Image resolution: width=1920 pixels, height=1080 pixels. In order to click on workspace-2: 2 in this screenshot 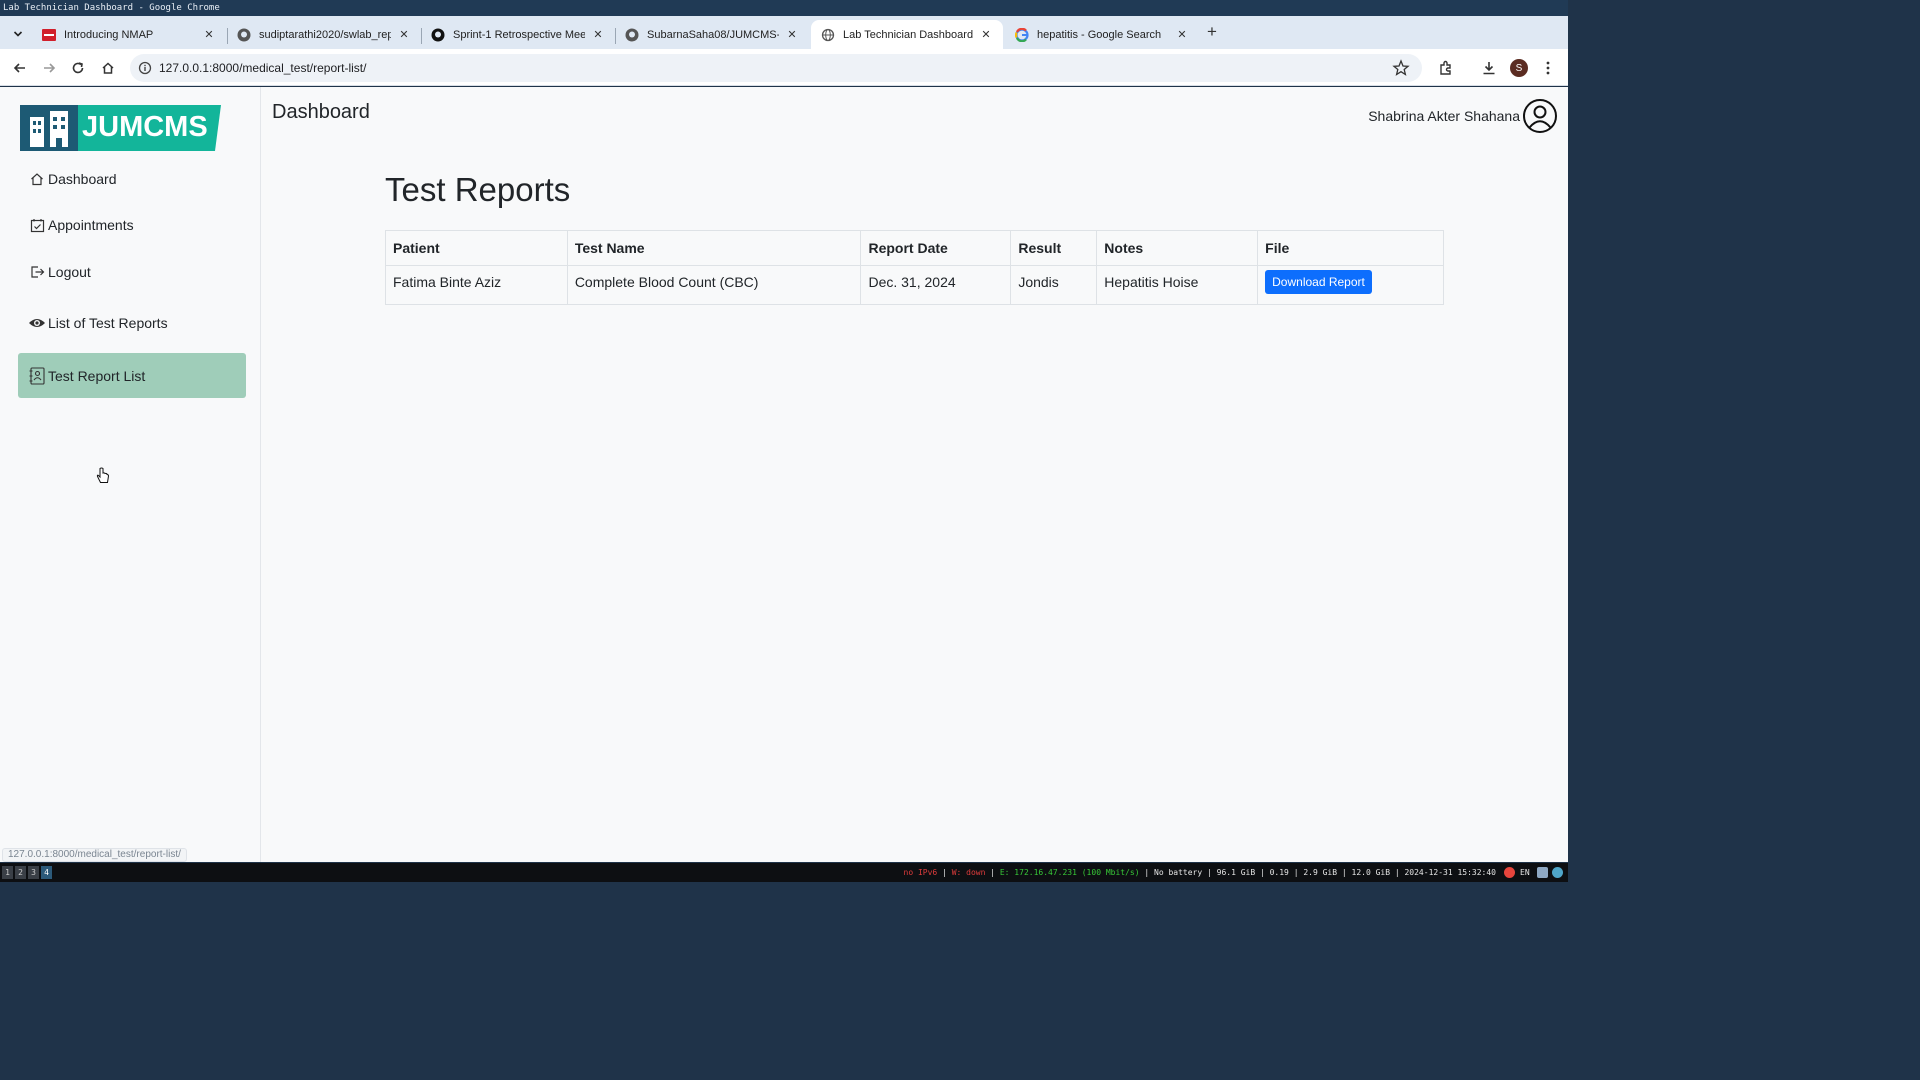, I will do `click(20, 872)`.